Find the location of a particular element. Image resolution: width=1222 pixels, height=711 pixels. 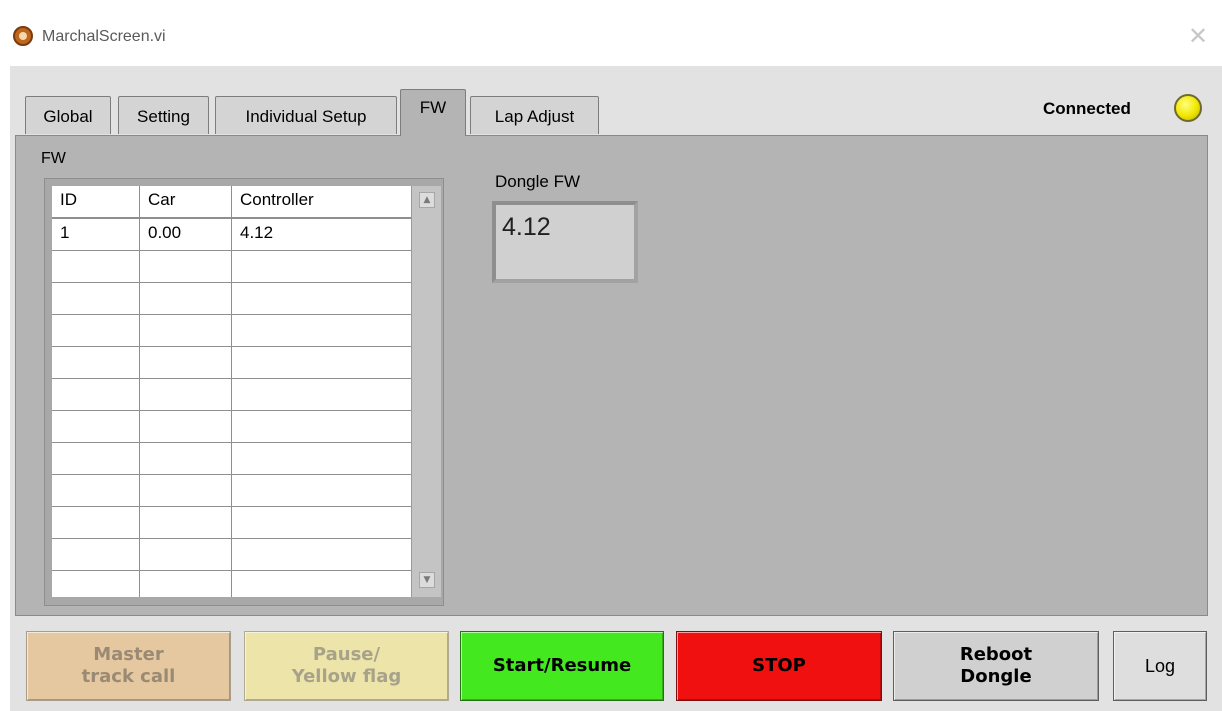

pause-yellow-flag-button: Pause/ Yellow flag is located at coordinates (346, 666).